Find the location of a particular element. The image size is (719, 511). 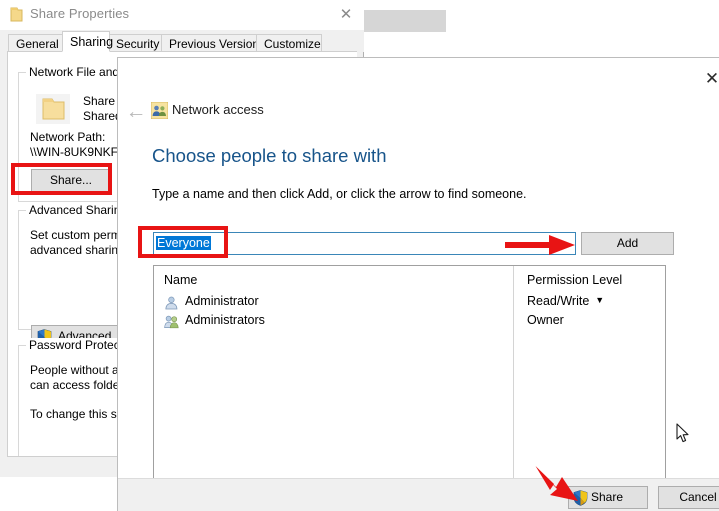

password-protection-legend: Password Protecti is located at coordinates (77, 345).